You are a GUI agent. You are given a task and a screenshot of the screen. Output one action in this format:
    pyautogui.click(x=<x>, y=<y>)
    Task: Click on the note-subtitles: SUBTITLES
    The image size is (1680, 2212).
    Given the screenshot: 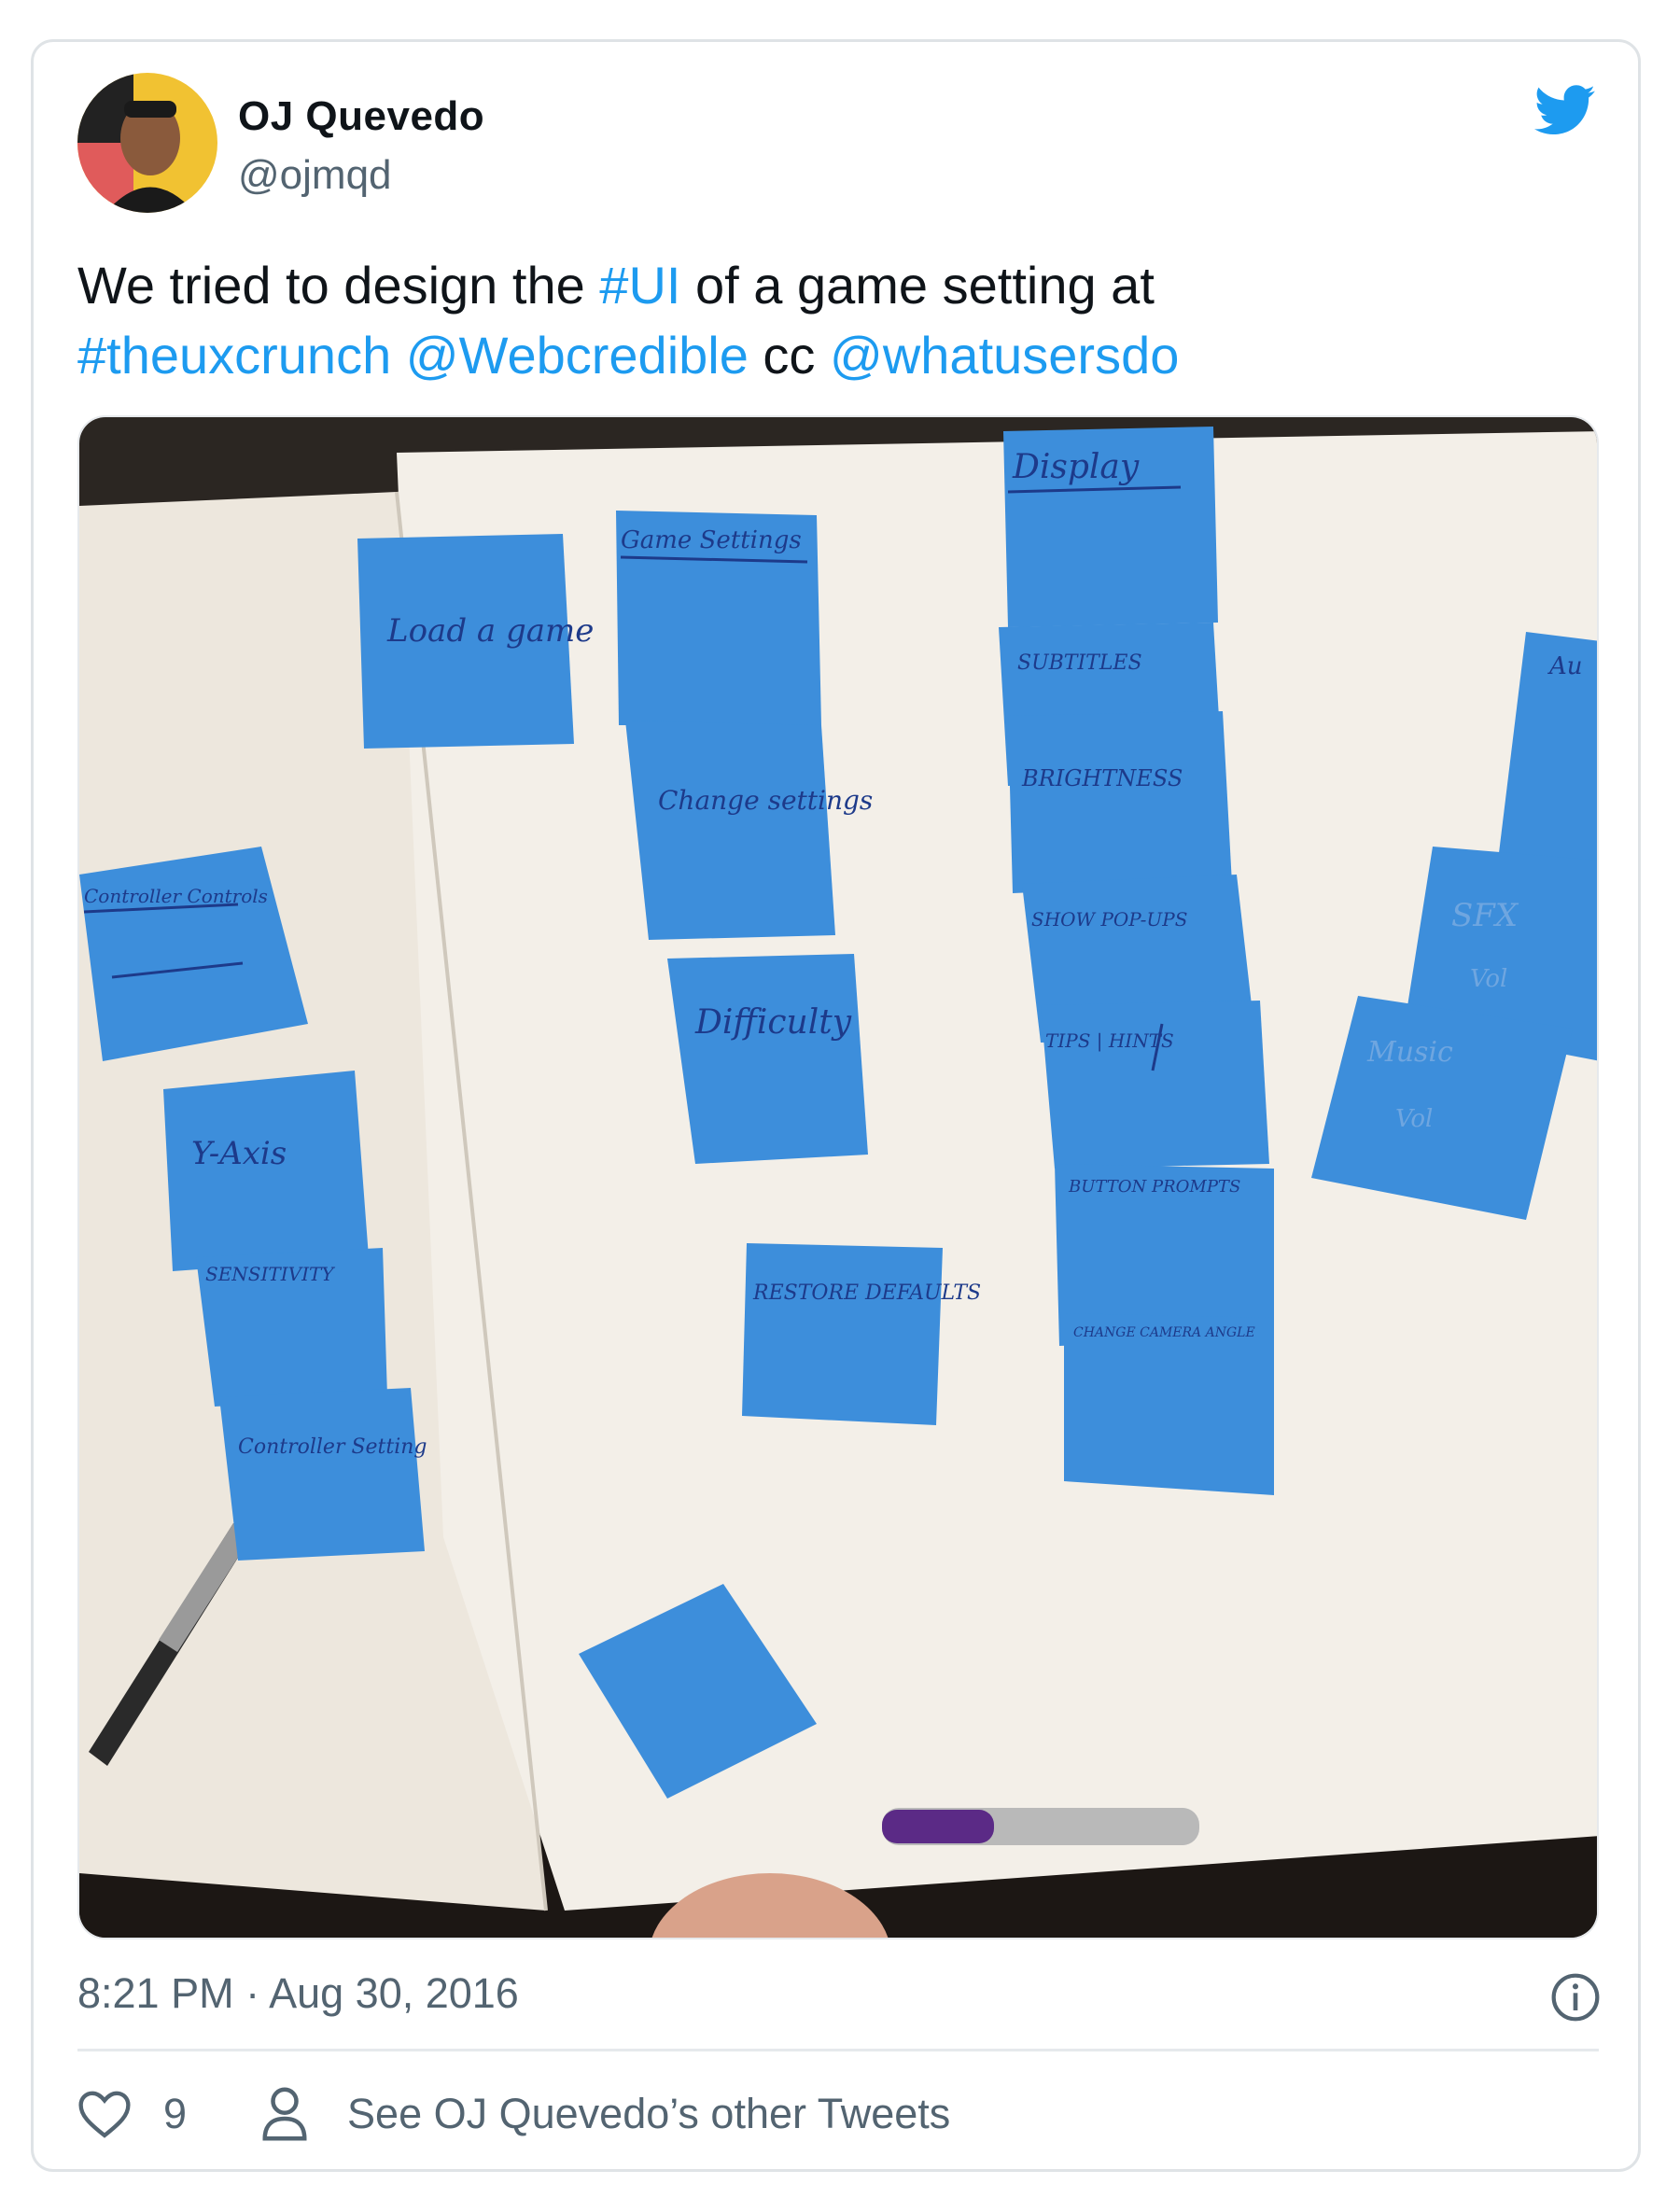 What is the action you would take?
    pyautogui.click(x=1079, y=663)
    